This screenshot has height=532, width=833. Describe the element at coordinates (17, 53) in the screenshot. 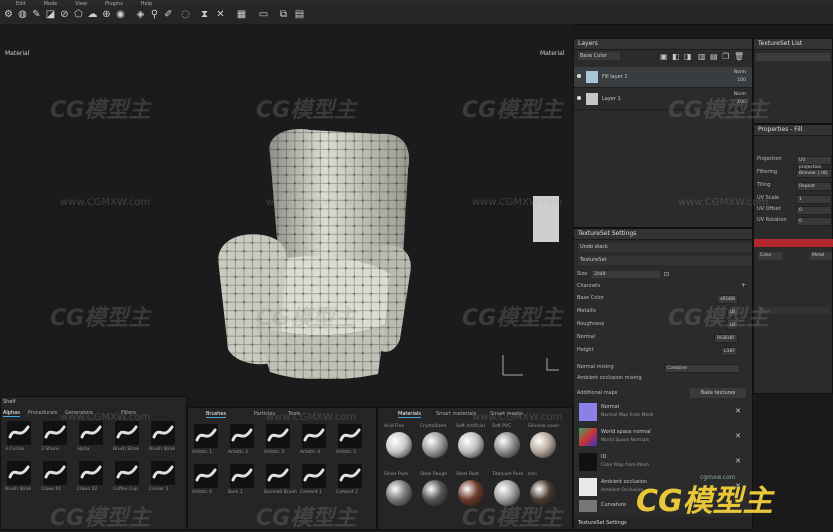

I see `viewport-mode-label: Material` at that location.